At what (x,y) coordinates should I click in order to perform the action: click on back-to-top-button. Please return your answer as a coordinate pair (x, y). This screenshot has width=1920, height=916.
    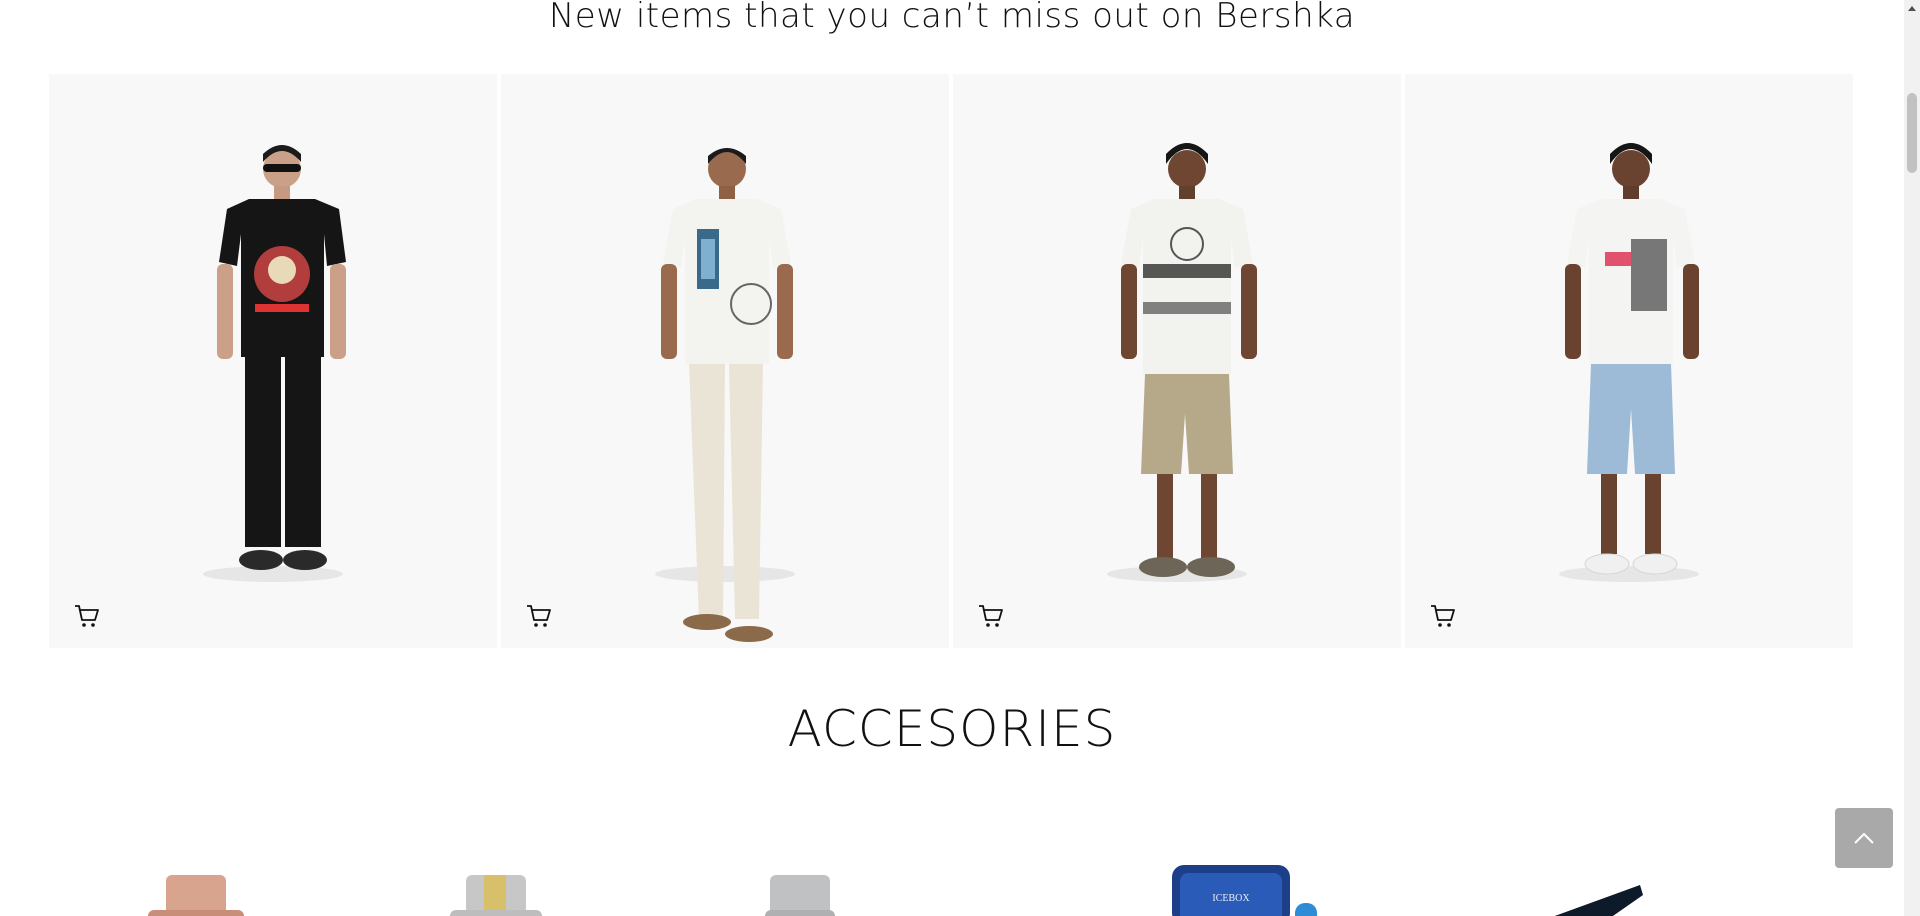
    Looking at the image, I should click on (1864, 838).